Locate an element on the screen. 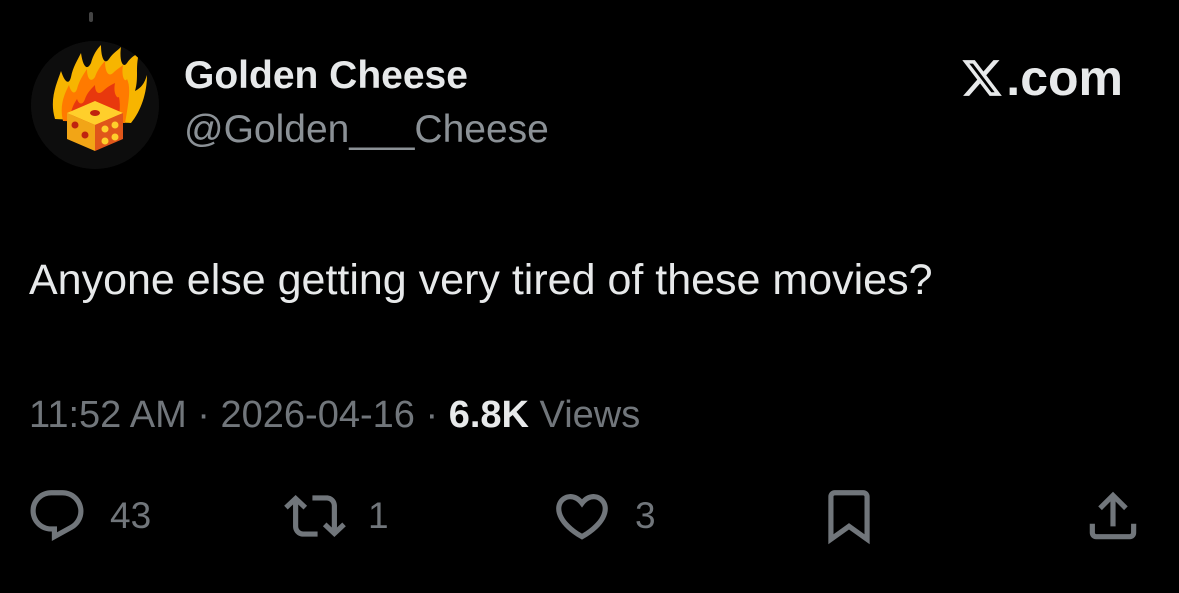  bookmark-button is located at coordinates (849, 516).